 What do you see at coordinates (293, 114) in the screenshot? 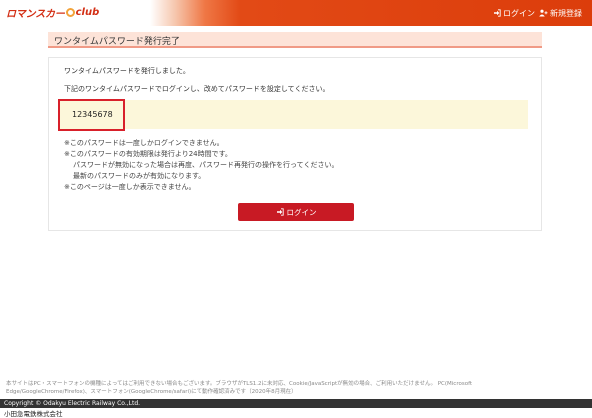
I see `password-box` at bounding box center [293, 114].